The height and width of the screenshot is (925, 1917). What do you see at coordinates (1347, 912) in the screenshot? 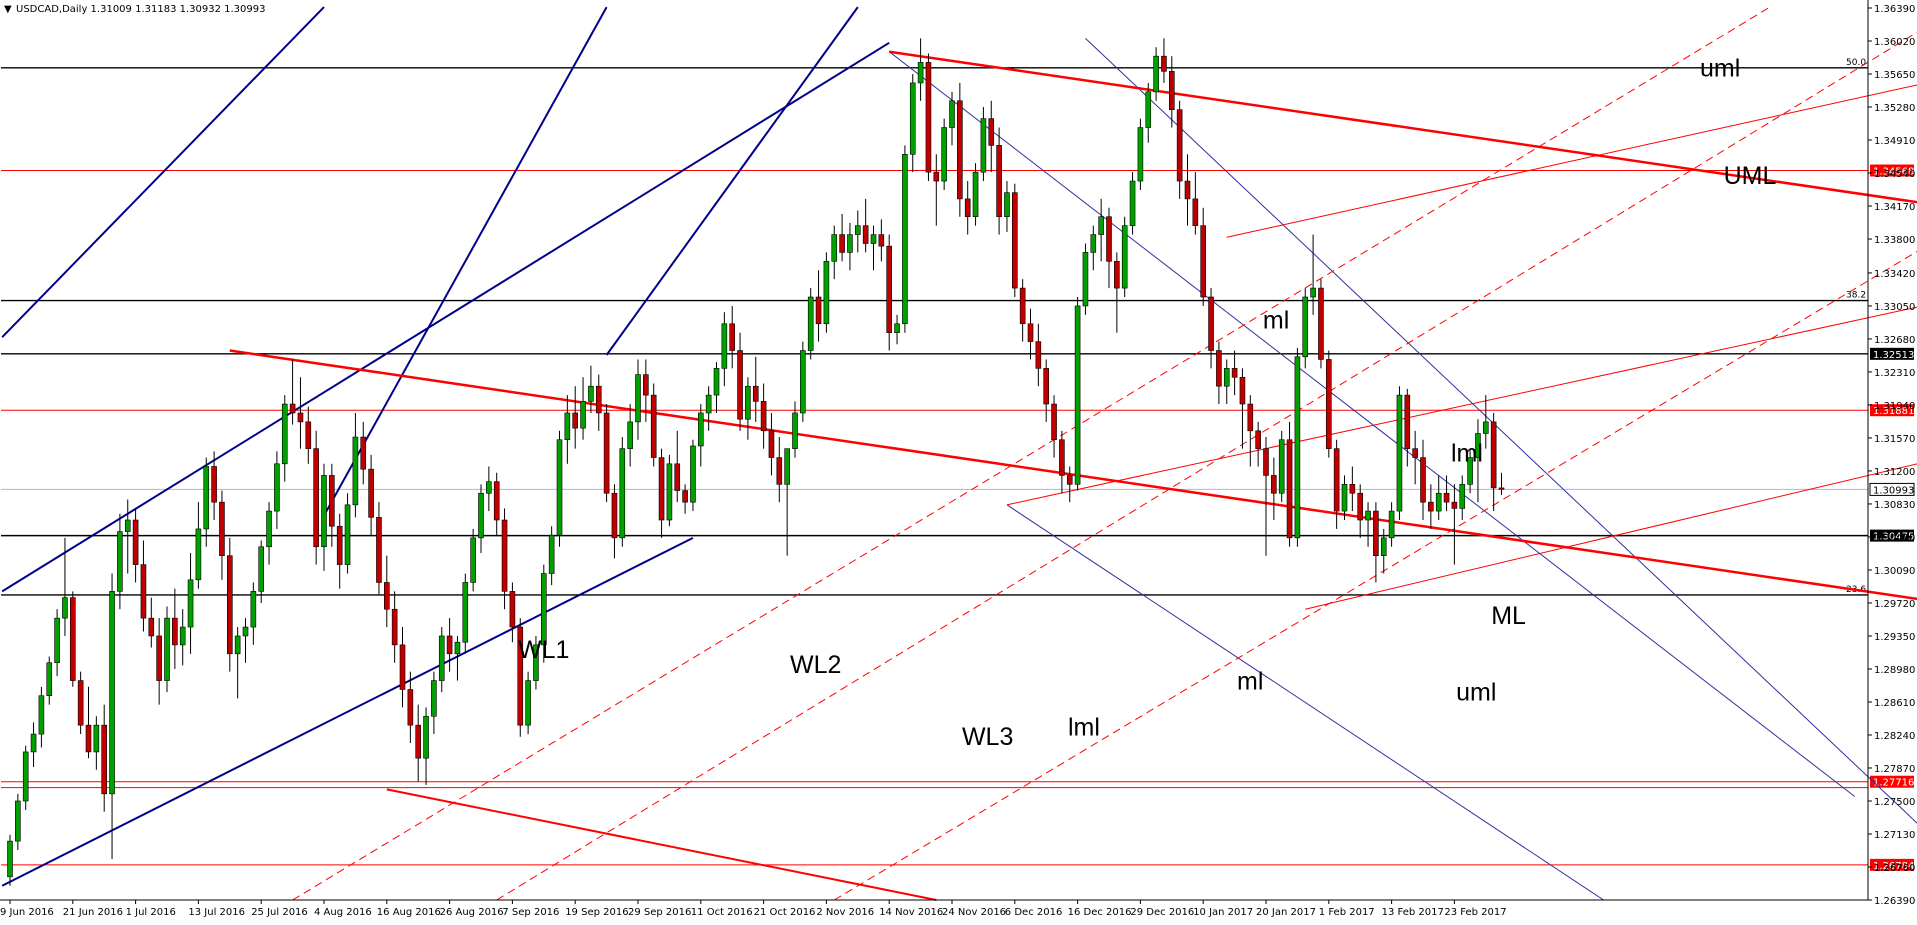
I see `x-tick-label: 1 Feb 2017` at bounding box center [1347, 912].